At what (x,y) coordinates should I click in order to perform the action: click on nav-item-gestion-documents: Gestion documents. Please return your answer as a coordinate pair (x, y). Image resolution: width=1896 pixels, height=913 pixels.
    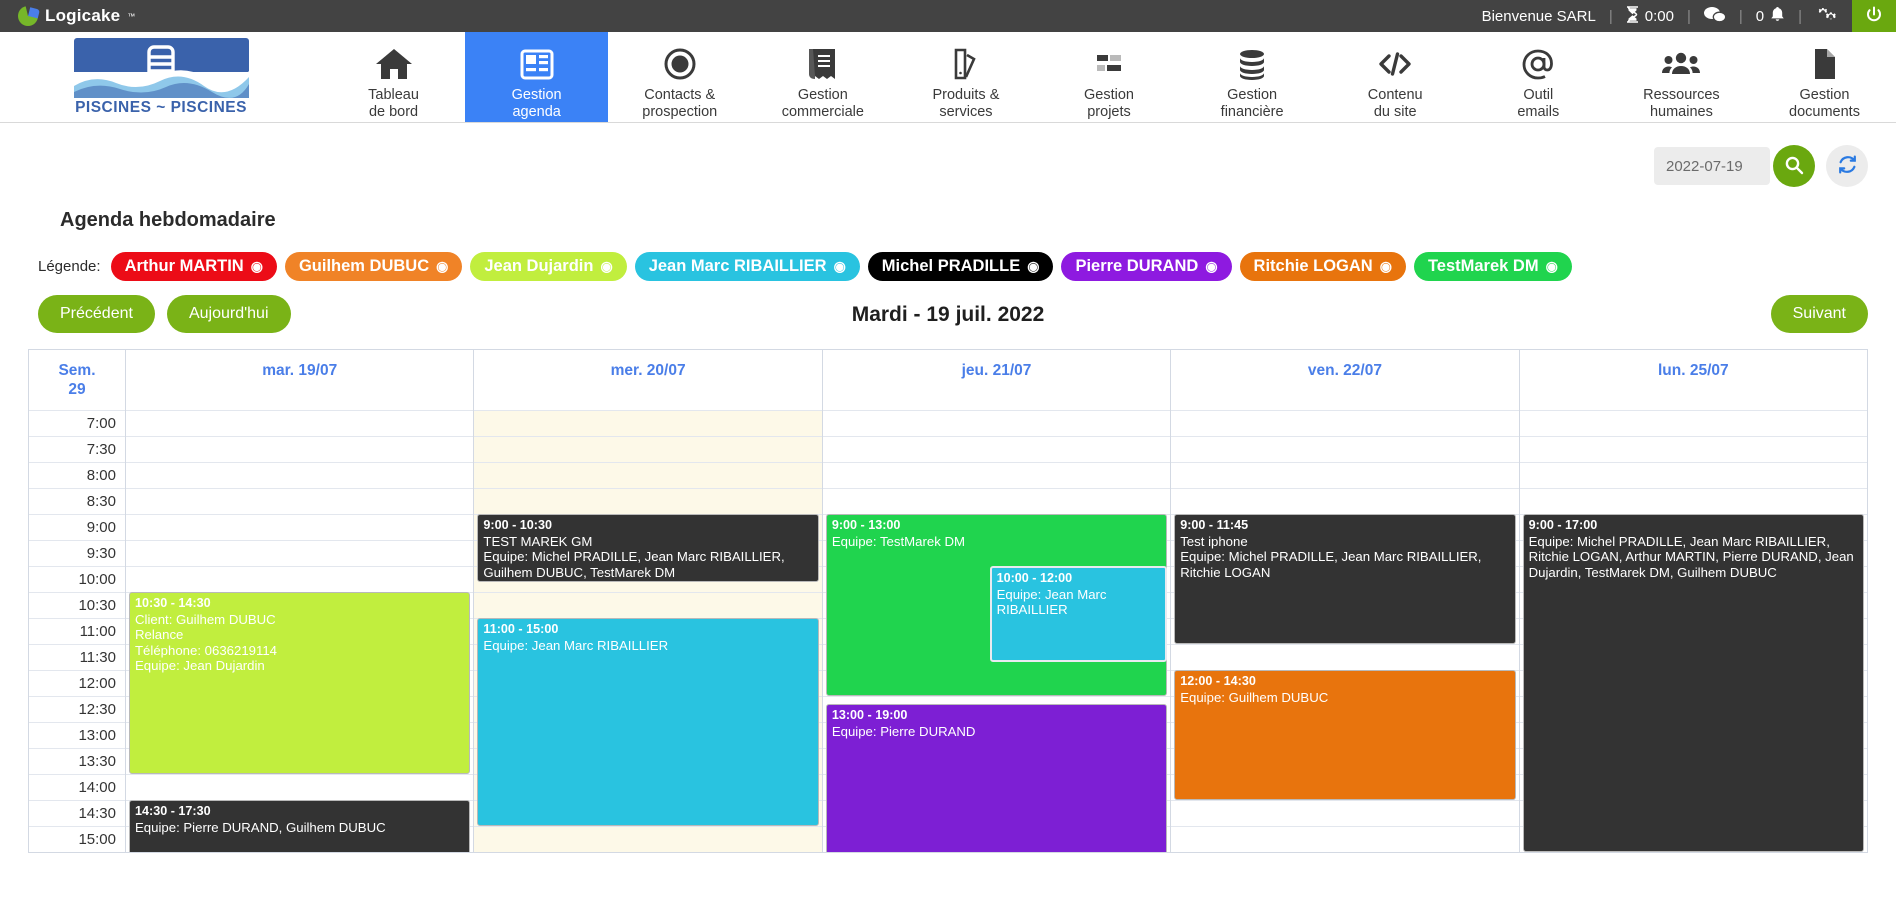
    Looking at the image, I should click on (1824, 77).